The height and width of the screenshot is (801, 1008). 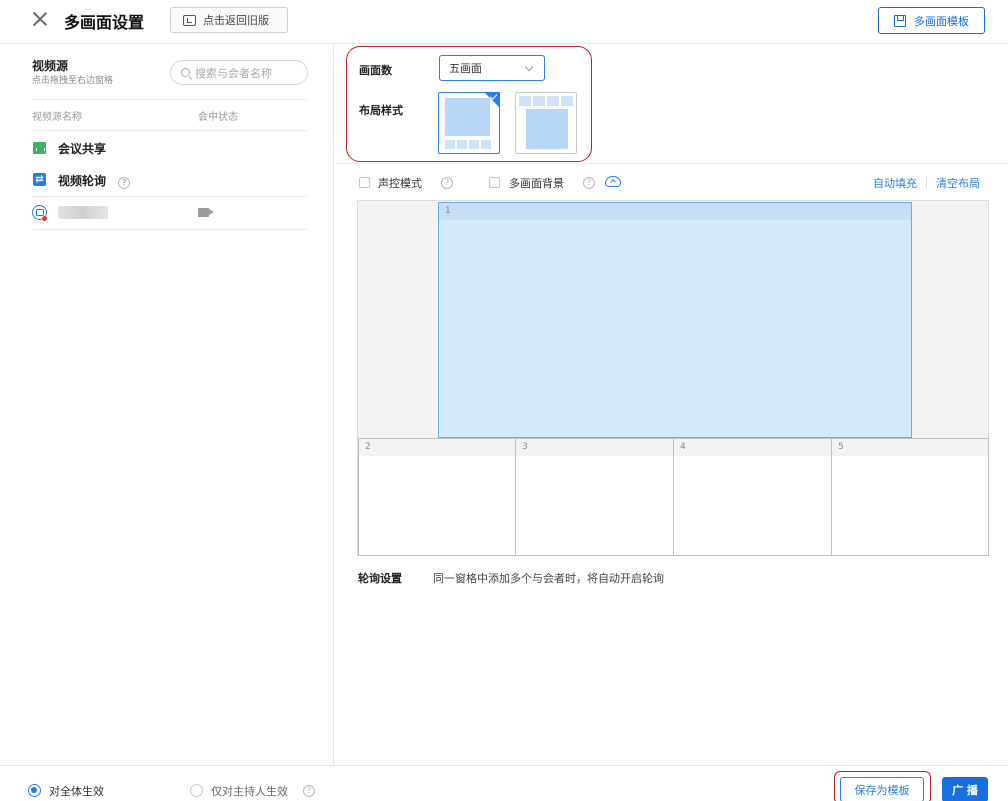 I want to click on polling-settings-label: 轮询设置, so click(x=380, y=578).